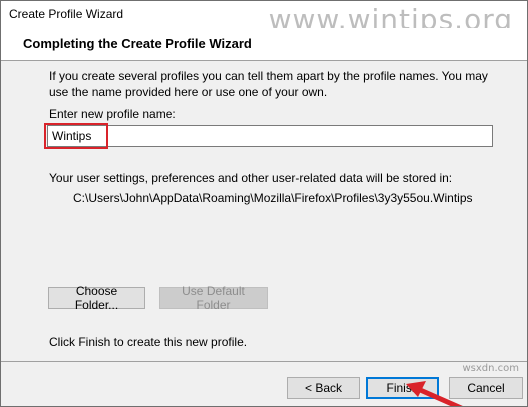  Describe the element at coordinates (66, 14) in the screenshot. I see `window-title: Create Profile Wizard` at that location.